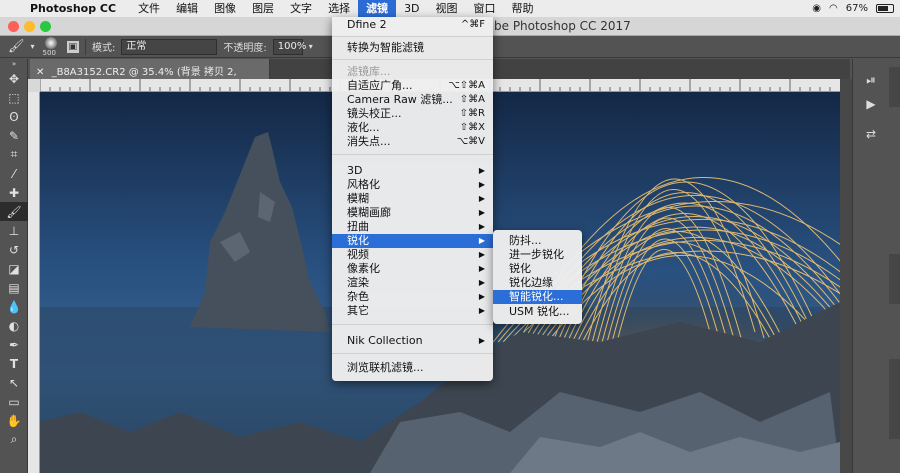  What do you see at coordinates (412, 185) in the screenshot?
I see `submenu-stylize: 风格化 ▶` at bounding box center [412, 185].